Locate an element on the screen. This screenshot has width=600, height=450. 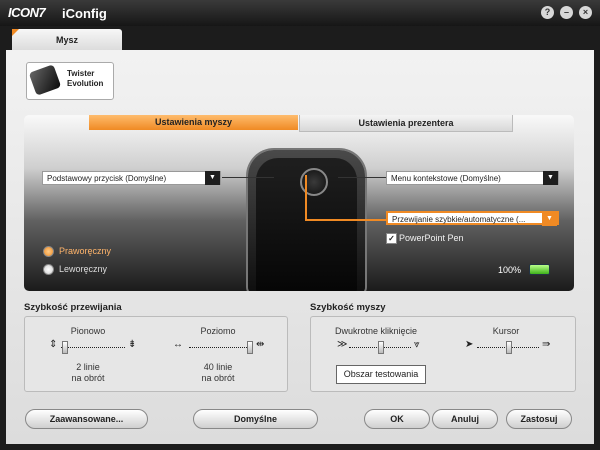
vertical-slow-icon: ⇕ is located at coordinates (53, 344).